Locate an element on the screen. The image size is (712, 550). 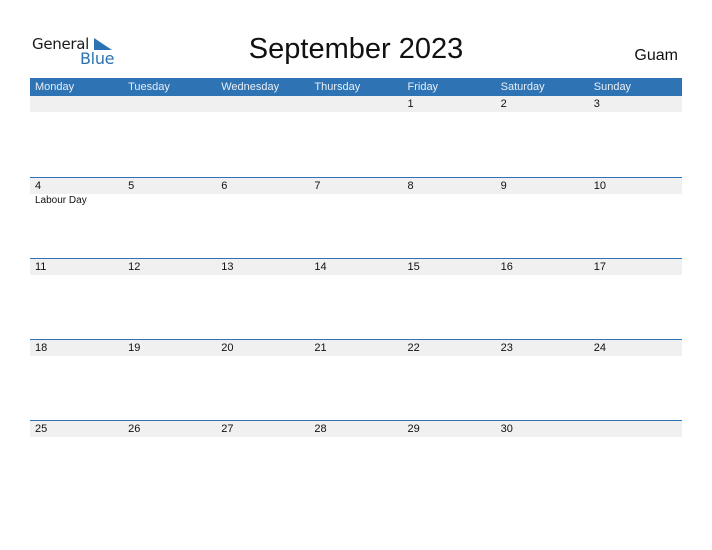
day-number: 26 is located at coordinates (134, 429).